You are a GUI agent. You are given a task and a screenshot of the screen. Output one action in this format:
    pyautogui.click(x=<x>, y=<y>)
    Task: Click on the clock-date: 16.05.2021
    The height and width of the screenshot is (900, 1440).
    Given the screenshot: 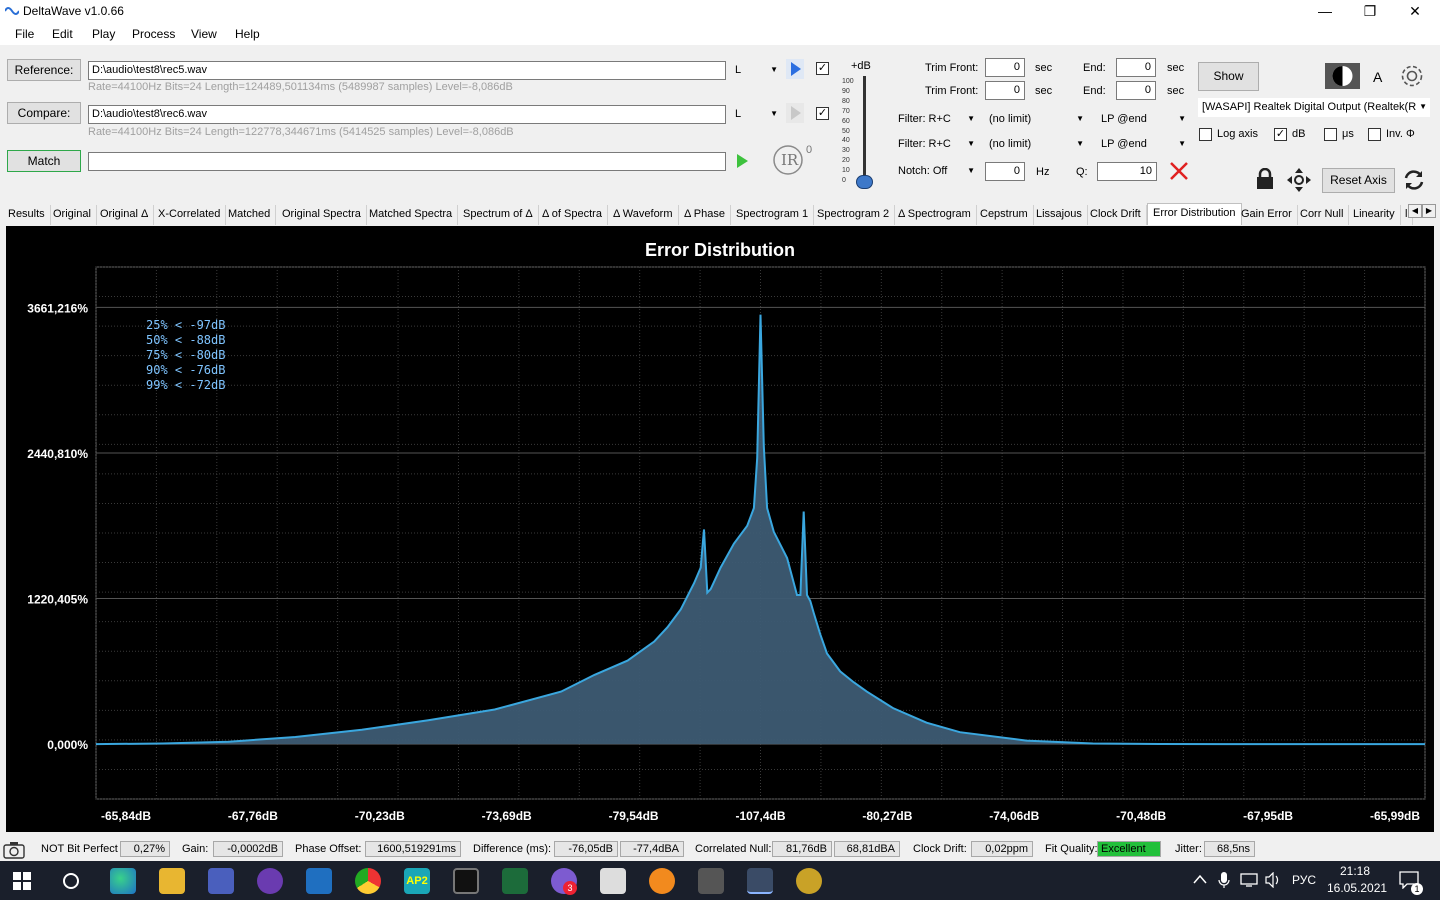 What is the action you would take?
    pyautogui.click(x=1357, y=888)
    